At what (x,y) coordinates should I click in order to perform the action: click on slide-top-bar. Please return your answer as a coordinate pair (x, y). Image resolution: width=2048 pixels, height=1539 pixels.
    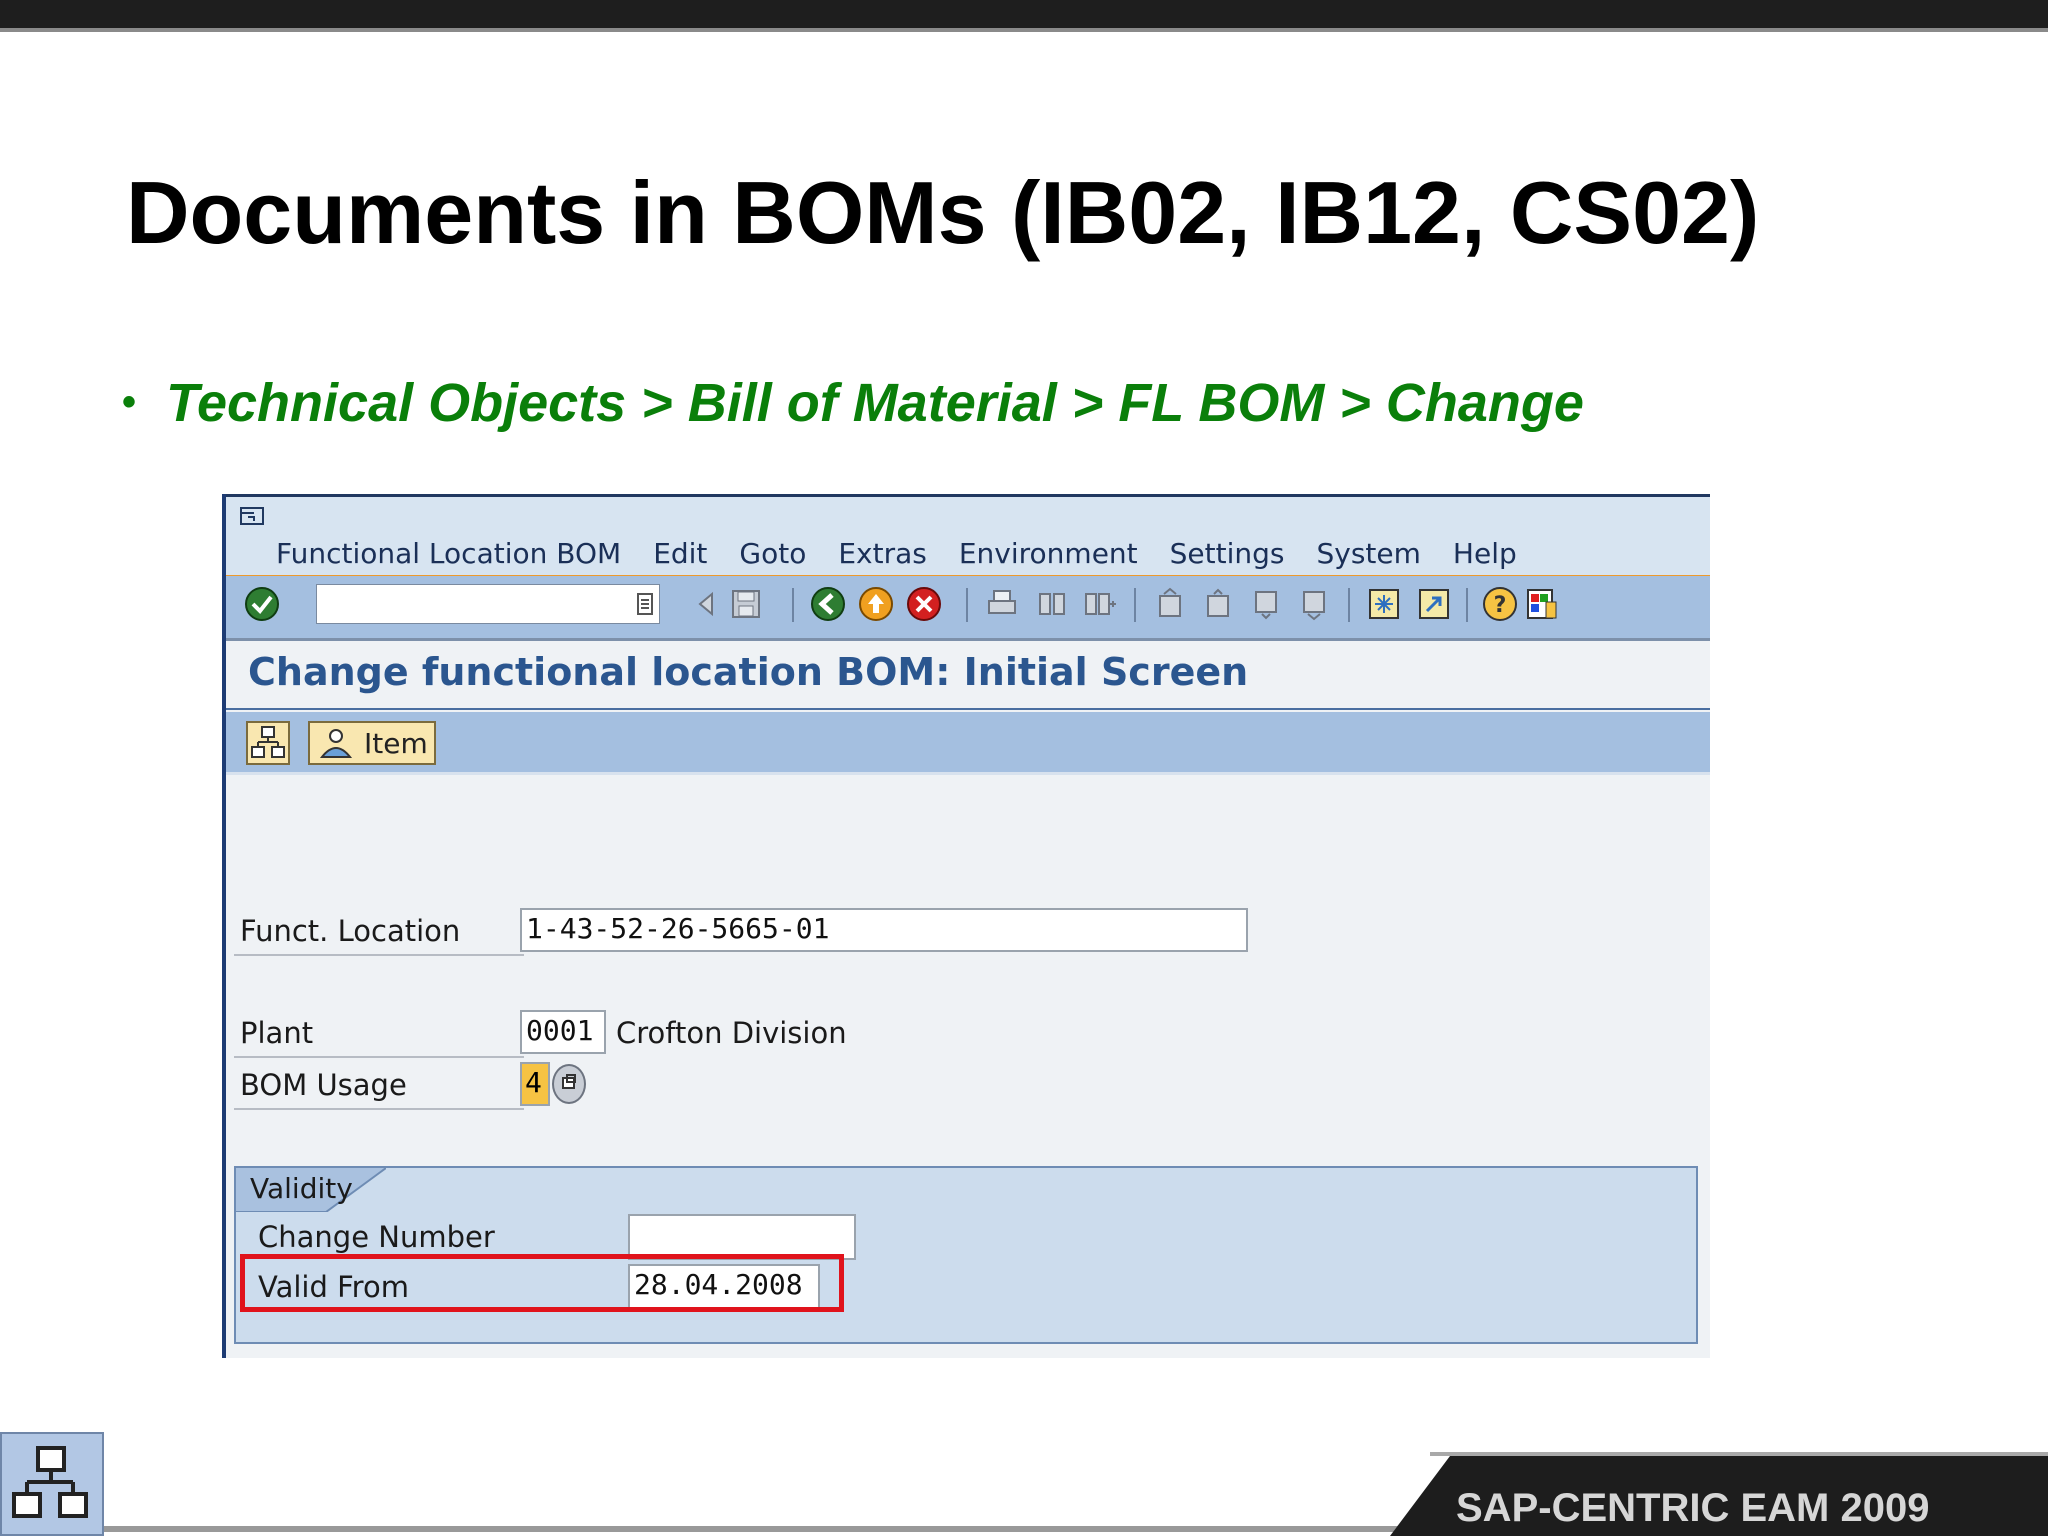
    Looking at the image, I should click on (1024, 16).